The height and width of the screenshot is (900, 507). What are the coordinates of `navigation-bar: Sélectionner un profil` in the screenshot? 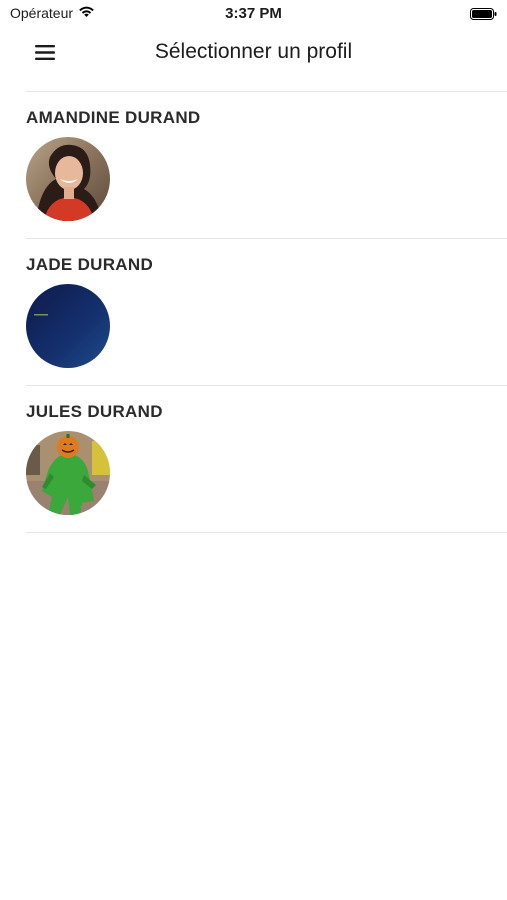 It's located at (253, 52).